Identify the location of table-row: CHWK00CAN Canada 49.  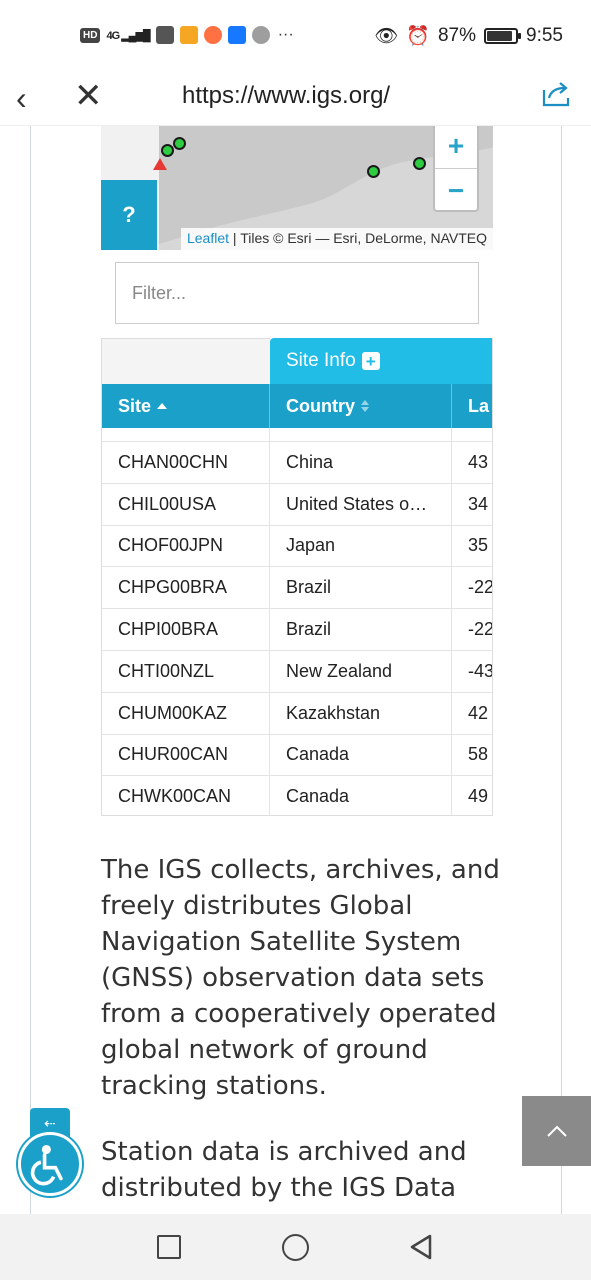
(297, 795).